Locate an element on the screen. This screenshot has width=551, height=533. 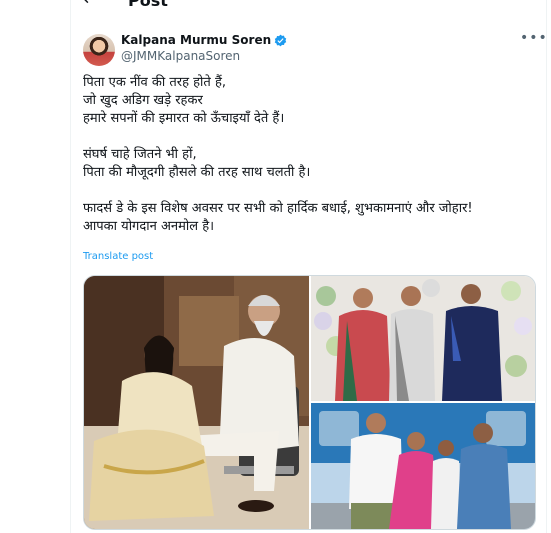
tweet-line: पिता एक नींव की तरह होते हैं, is located at coordinates (155, 82).